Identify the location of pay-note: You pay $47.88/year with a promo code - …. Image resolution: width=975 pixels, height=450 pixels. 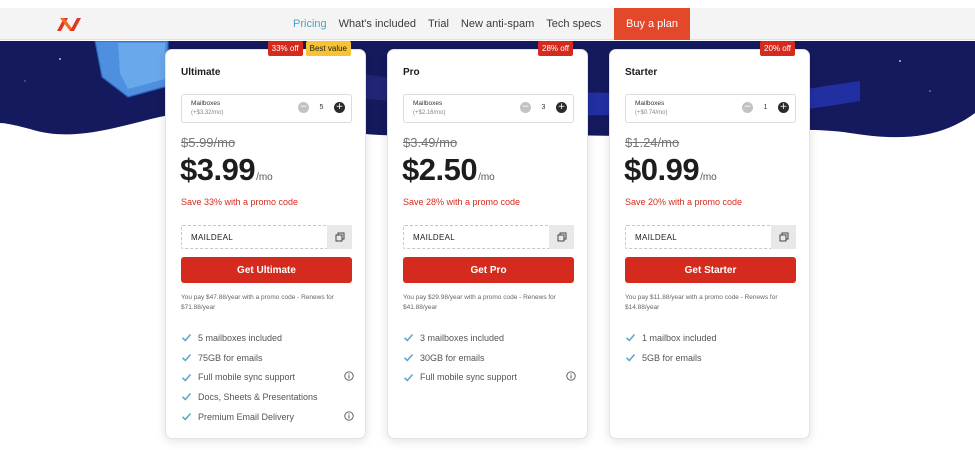
(257, 302).